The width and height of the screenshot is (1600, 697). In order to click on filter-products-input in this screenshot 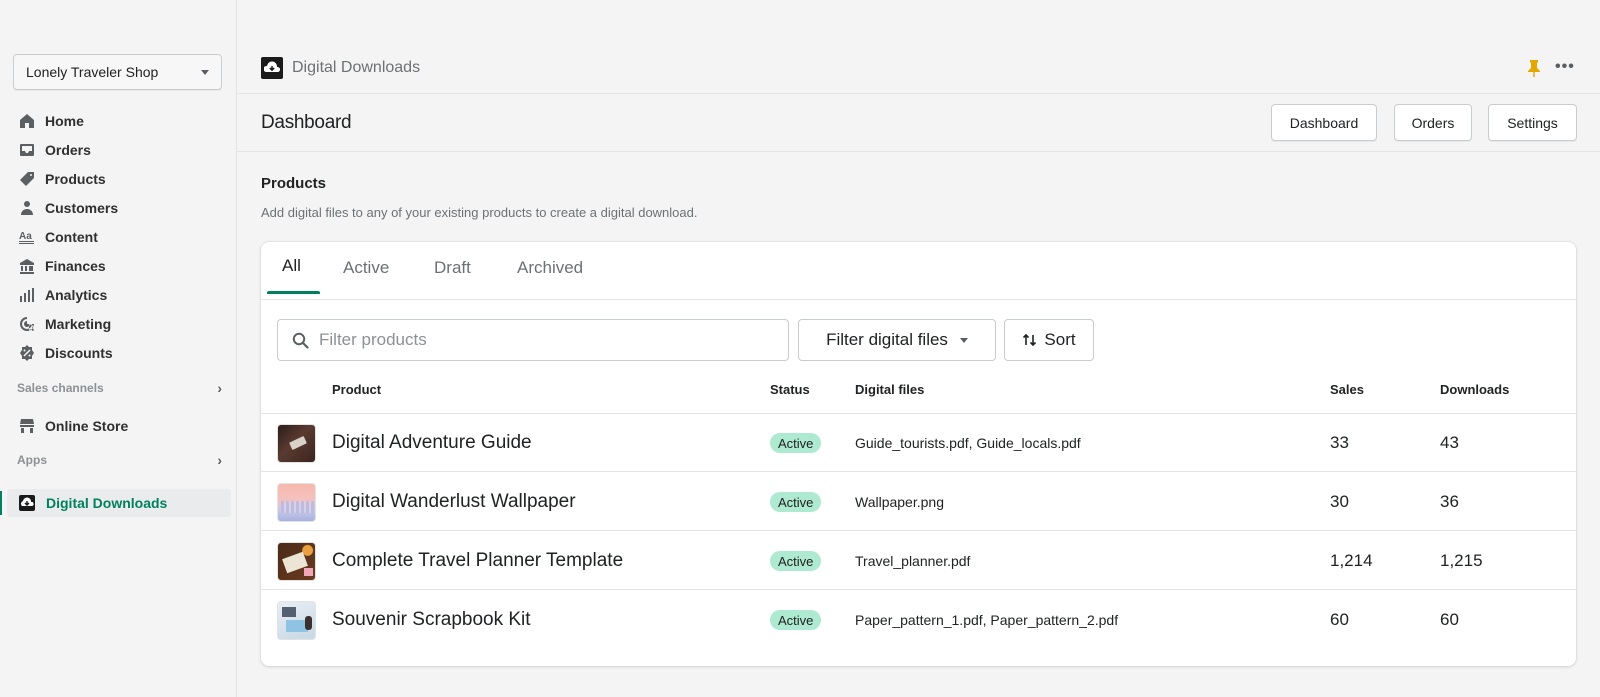, I will do `click(544, 340)`.